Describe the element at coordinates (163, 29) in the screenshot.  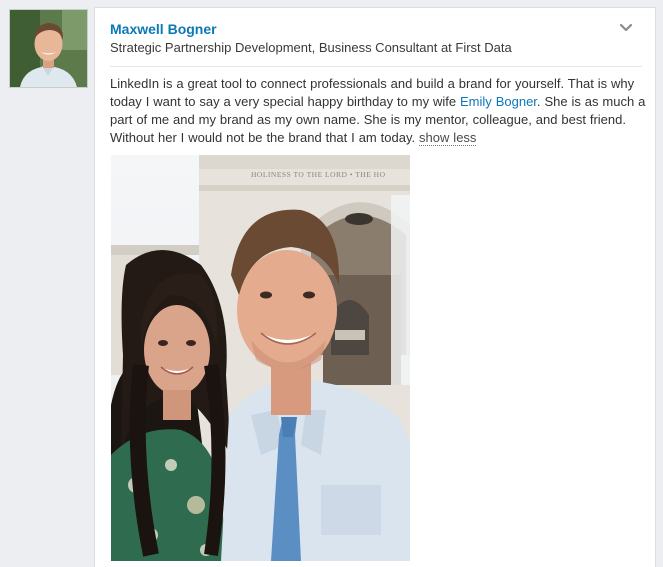
I see `author-name-link: Maxwell Bogner` at that location.